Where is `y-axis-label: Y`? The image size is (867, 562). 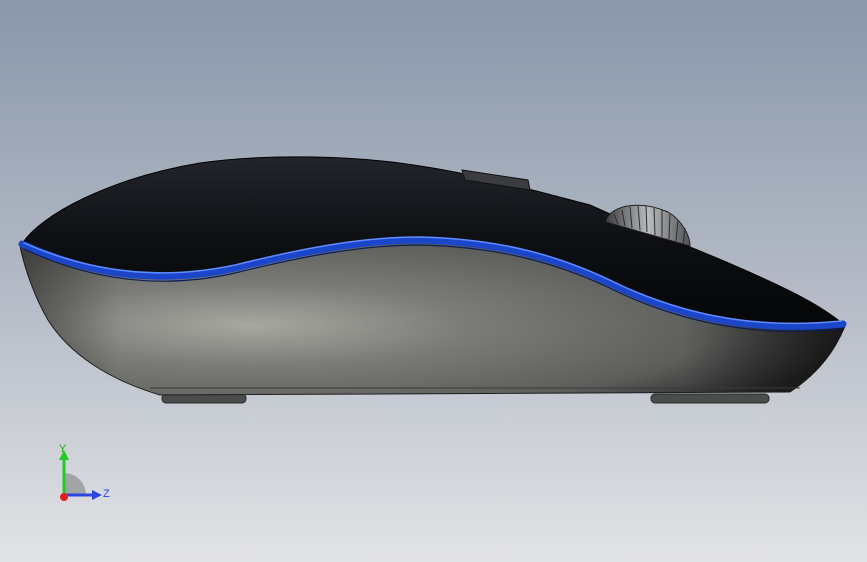
y-axis-label: Y is located at coordinates (63, 449).